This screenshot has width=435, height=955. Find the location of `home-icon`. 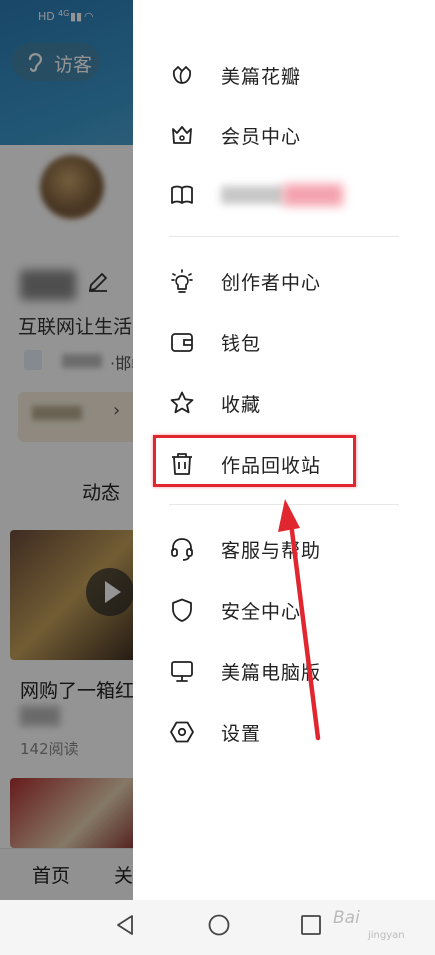

home-icon is located at coordinates (219, 925).